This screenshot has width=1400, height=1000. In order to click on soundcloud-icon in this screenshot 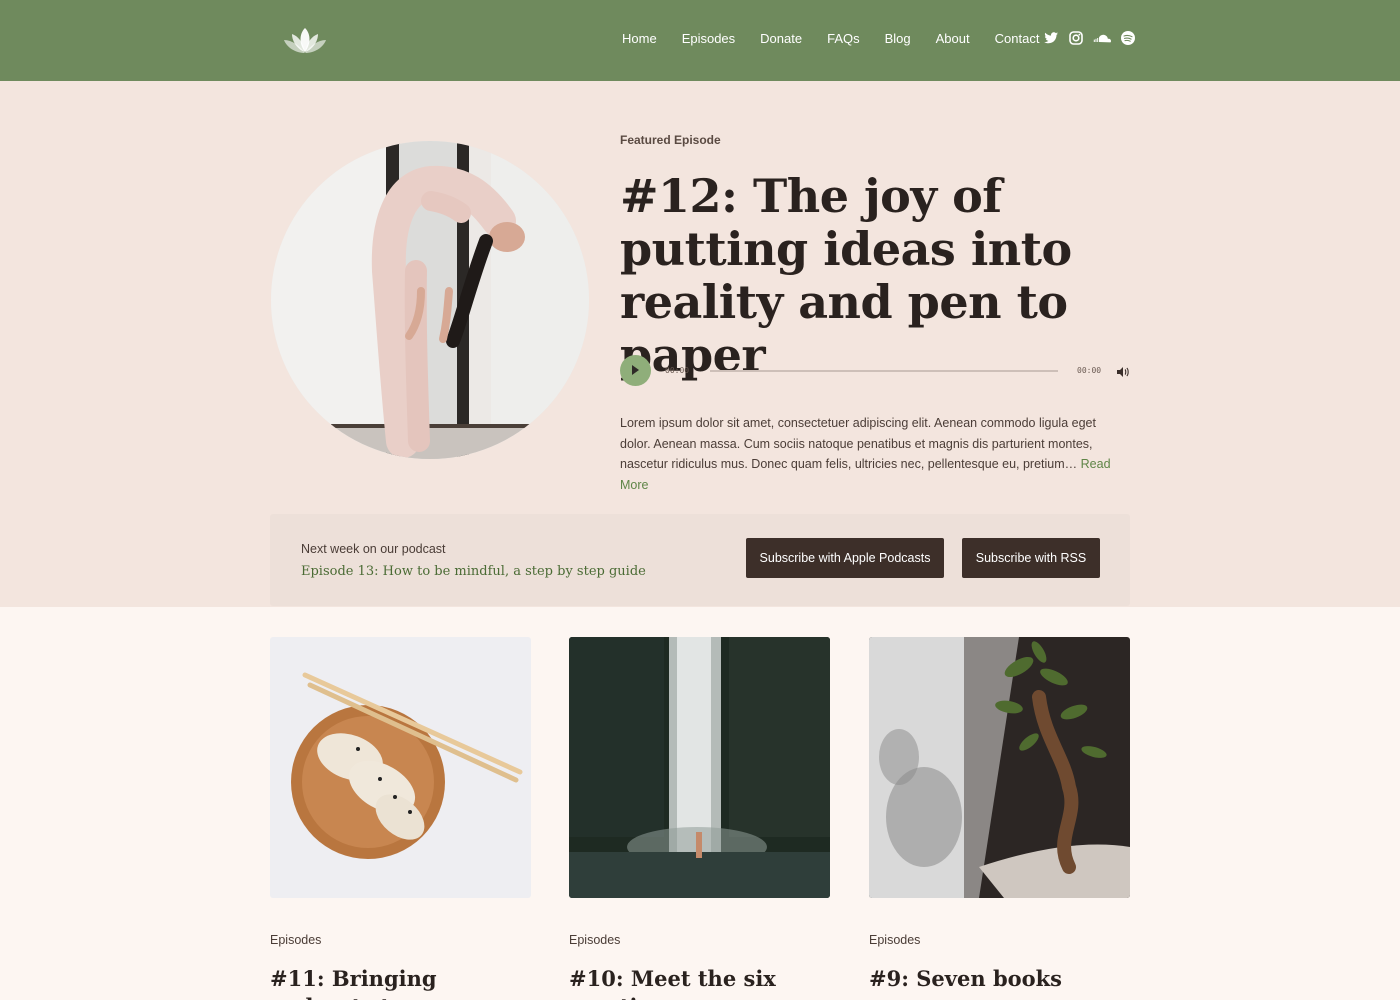, I will do `click(1102, 38)`.